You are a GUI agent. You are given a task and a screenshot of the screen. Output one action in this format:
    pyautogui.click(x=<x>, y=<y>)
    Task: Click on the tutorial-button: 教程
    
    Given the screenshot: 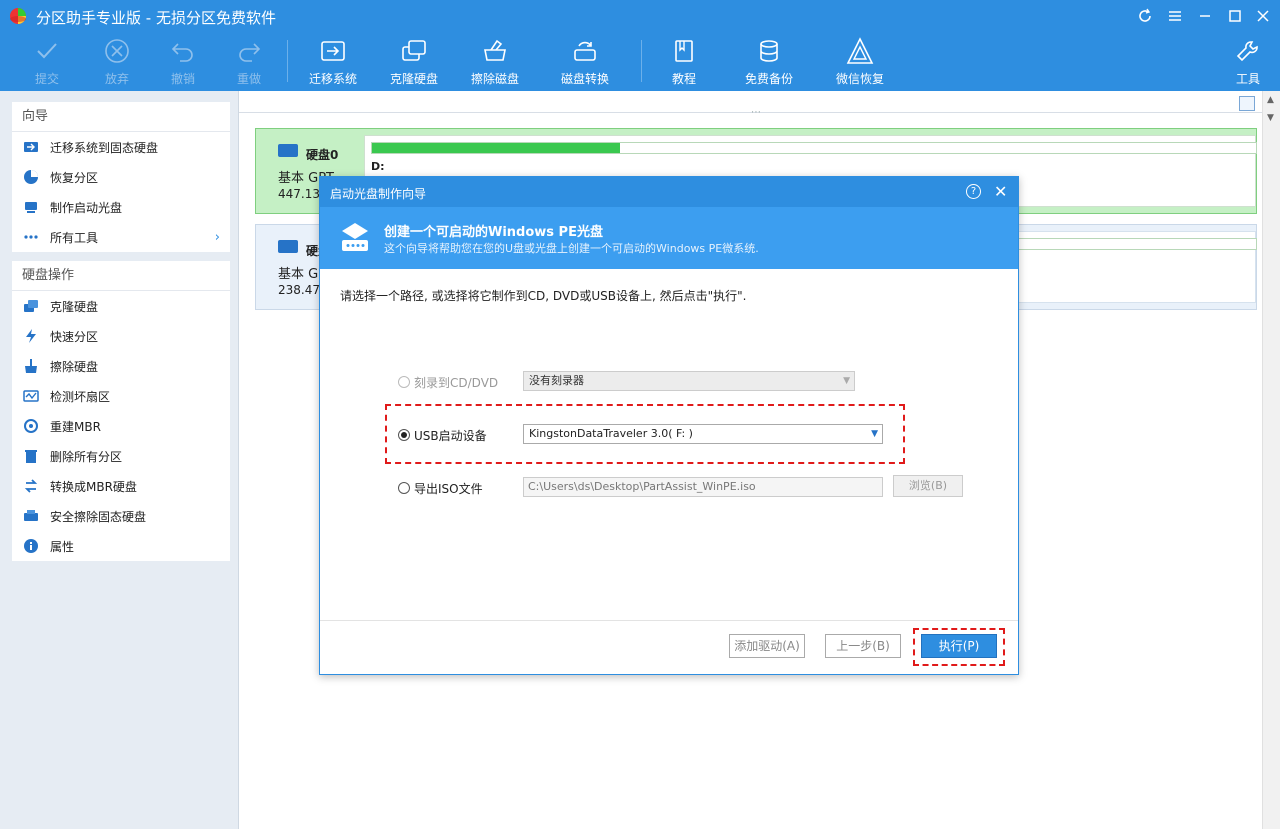 What is the action you would take?
    pyautogui.click(x=684, y=62)
    